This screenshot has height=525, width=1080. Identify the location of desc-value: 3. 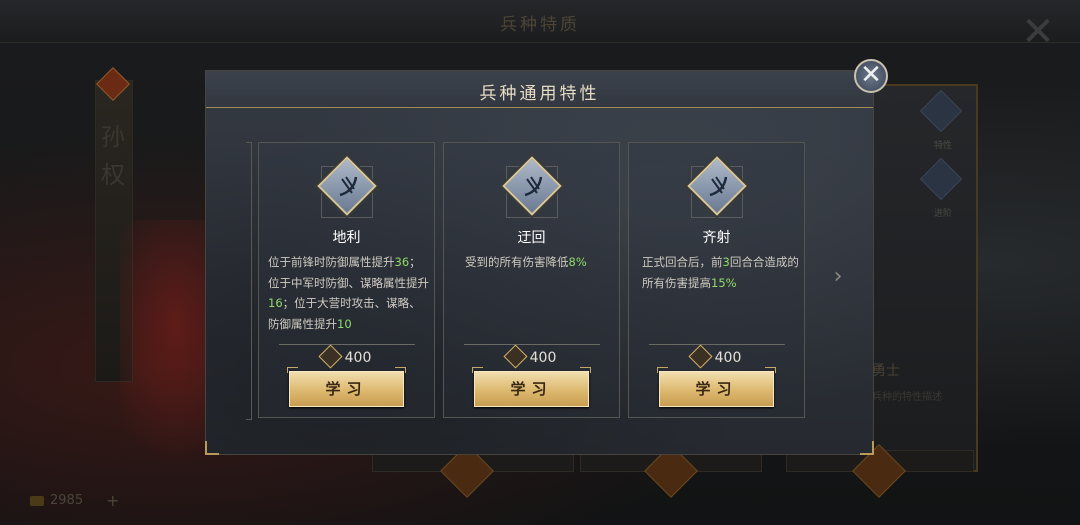
(726, 262).